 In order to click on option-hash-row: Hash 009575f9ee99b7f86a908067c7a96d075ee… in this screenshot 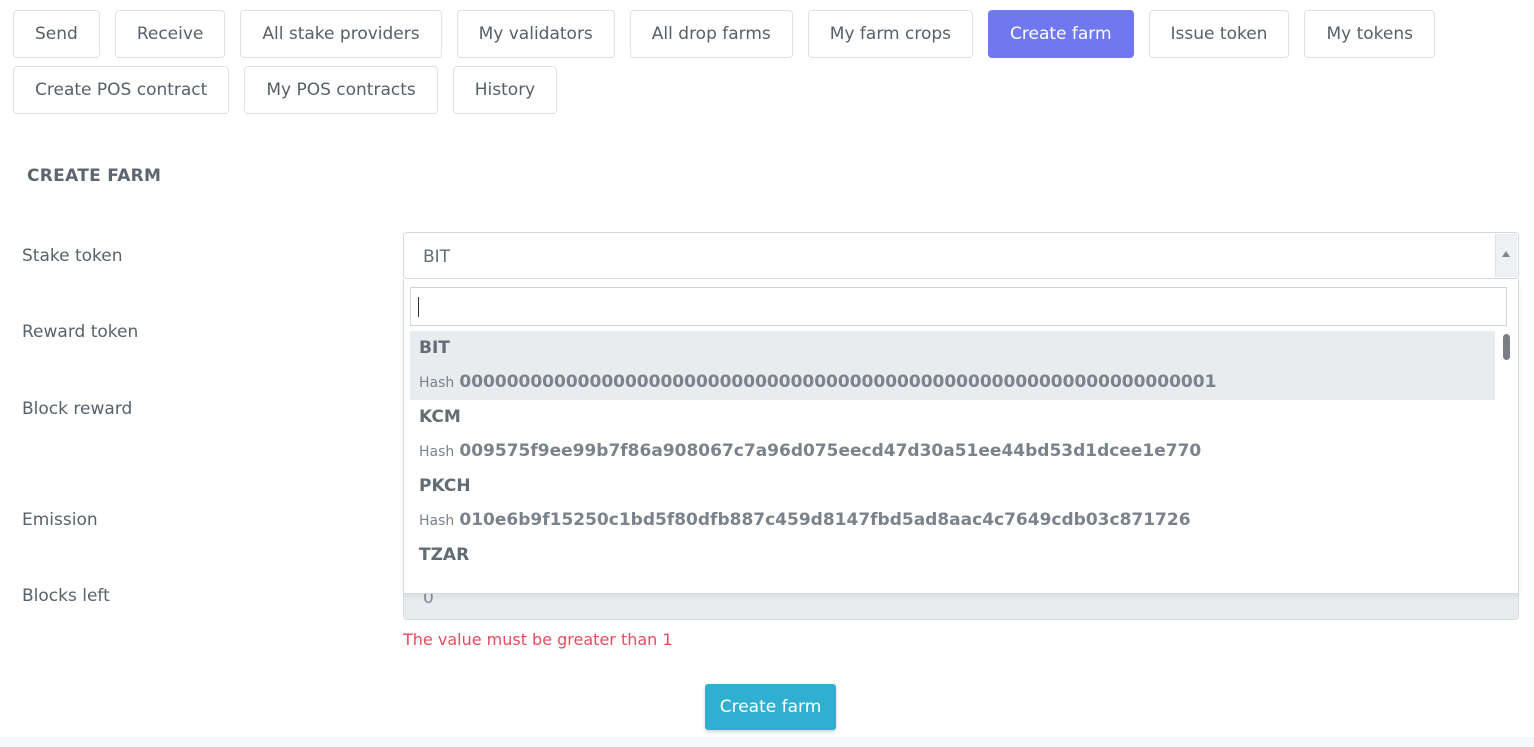, I will do `click(810, 451)`.